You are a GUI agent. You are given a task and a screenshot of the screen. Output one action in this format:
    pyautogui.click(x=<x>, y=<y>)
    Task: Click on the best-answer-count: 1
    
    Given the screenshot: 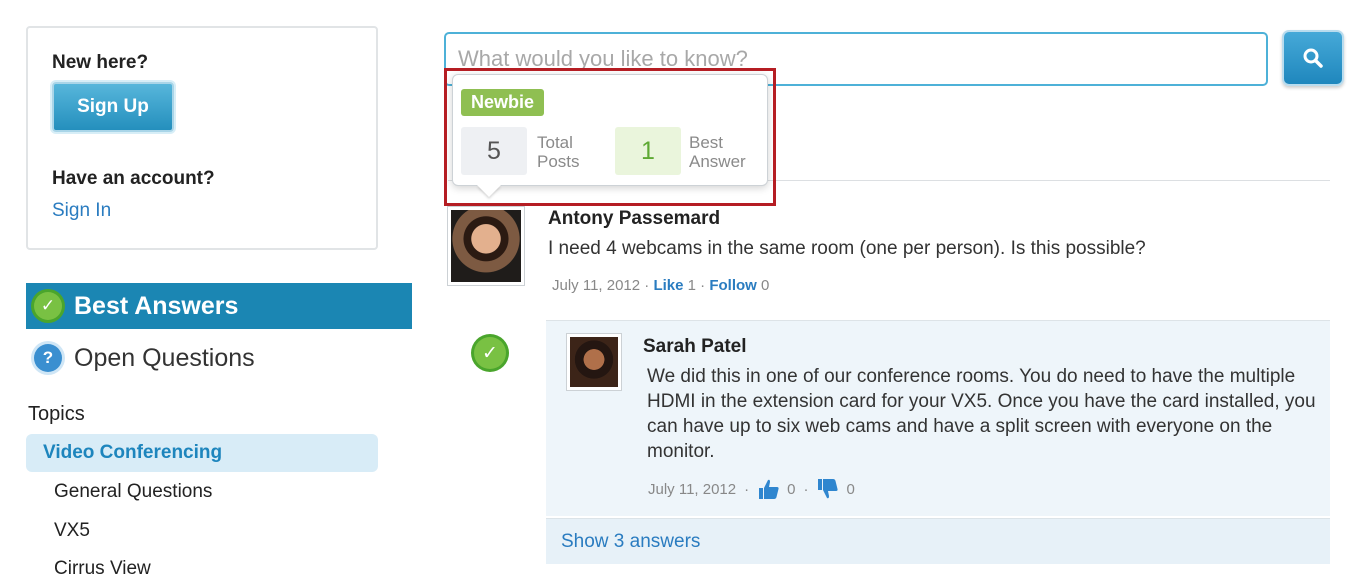 What is the action you would take?
    pyautogui.click(x=648, y=151)
    